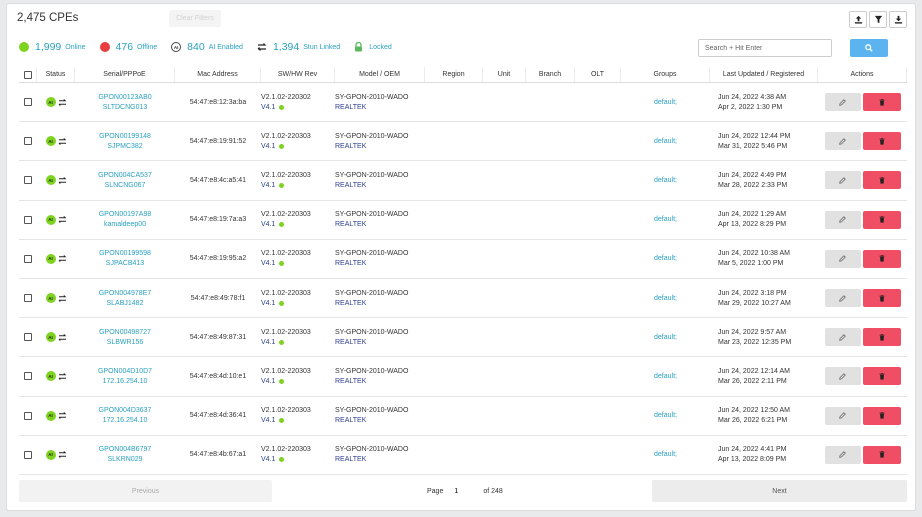 This screenshot has height=517, width=922. Describe the element at coordinates (27, 74) in the screenshot. I see `select-all-checkbox` at that location.